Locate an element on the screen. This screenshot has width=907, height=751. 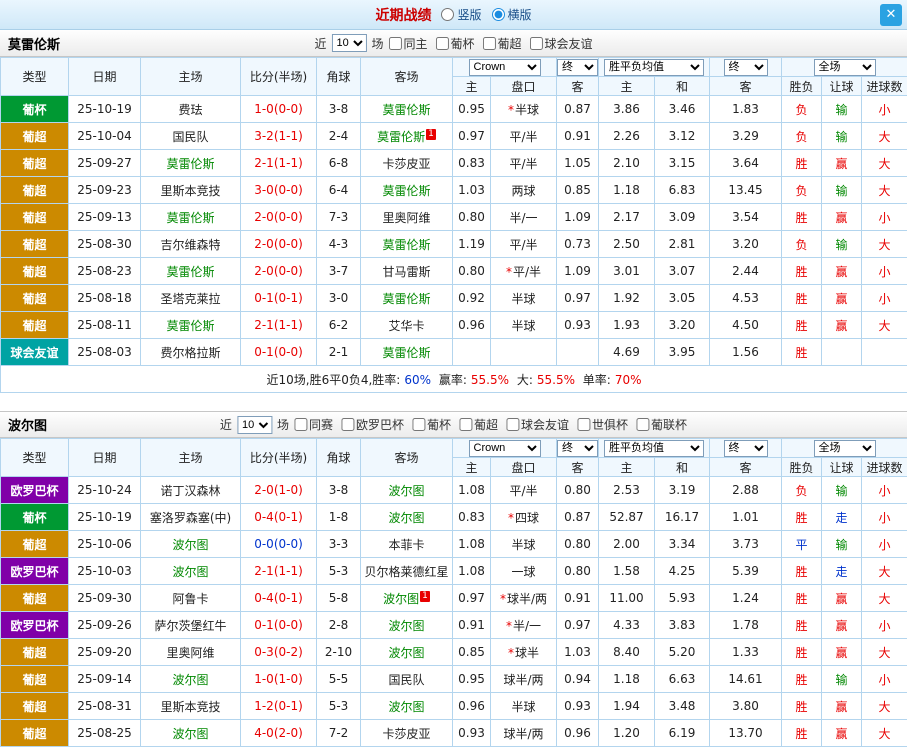
layout-radio-horizontal-input is located at coordinates (498, 14).